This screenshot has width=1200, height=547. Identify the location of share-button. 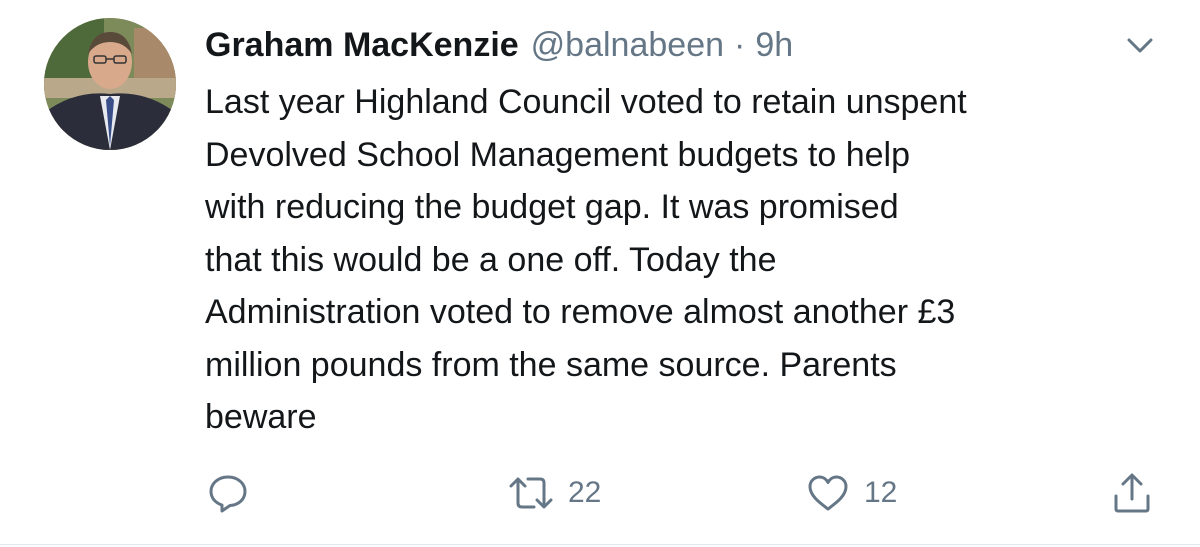
(1132, 493).